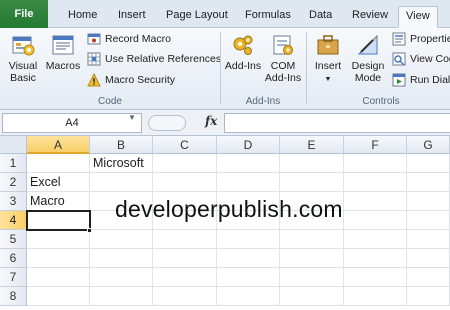 This screenshot has height=310, width=450. I want to click on run-dialog-button: Run Dialog, so click(421, 80).